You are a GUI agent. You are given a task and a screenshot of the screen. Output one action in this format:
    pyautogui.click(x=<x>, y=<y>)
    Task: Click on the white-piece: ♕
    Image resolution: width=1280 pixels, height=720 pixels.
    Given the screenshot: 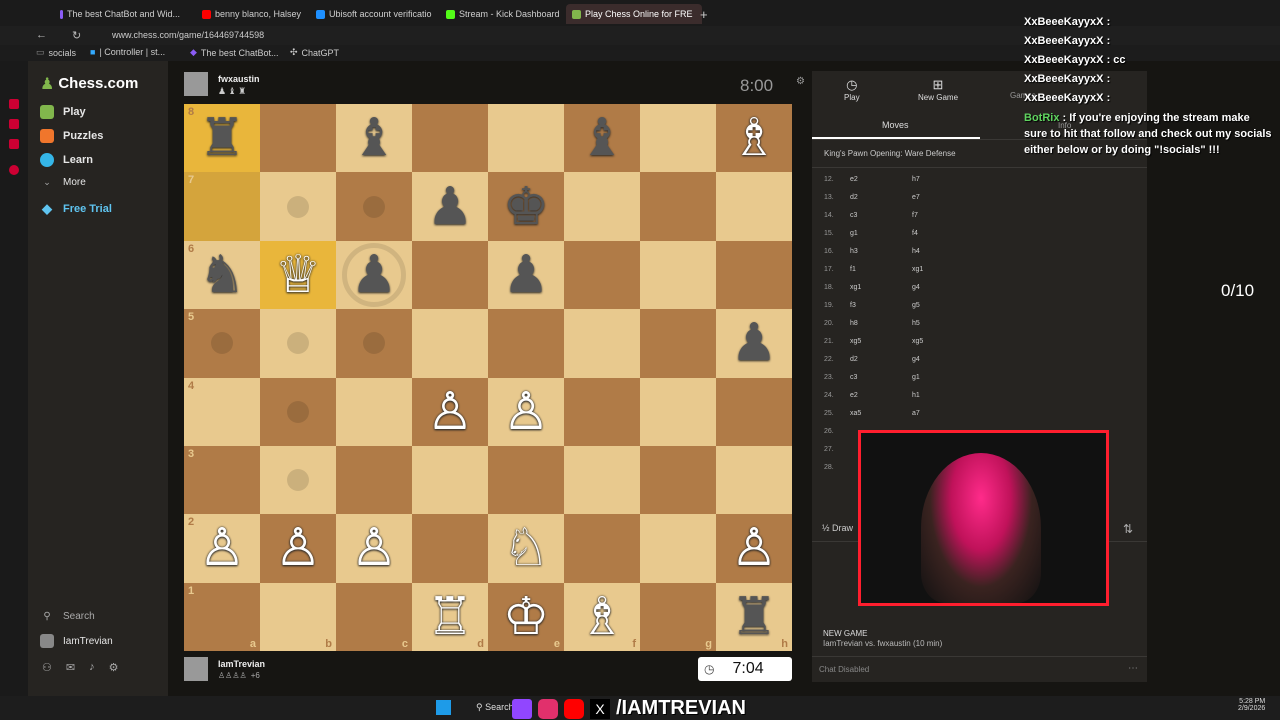 What is the action you would take?
    pyautogui.click(x=298, y=275)
    